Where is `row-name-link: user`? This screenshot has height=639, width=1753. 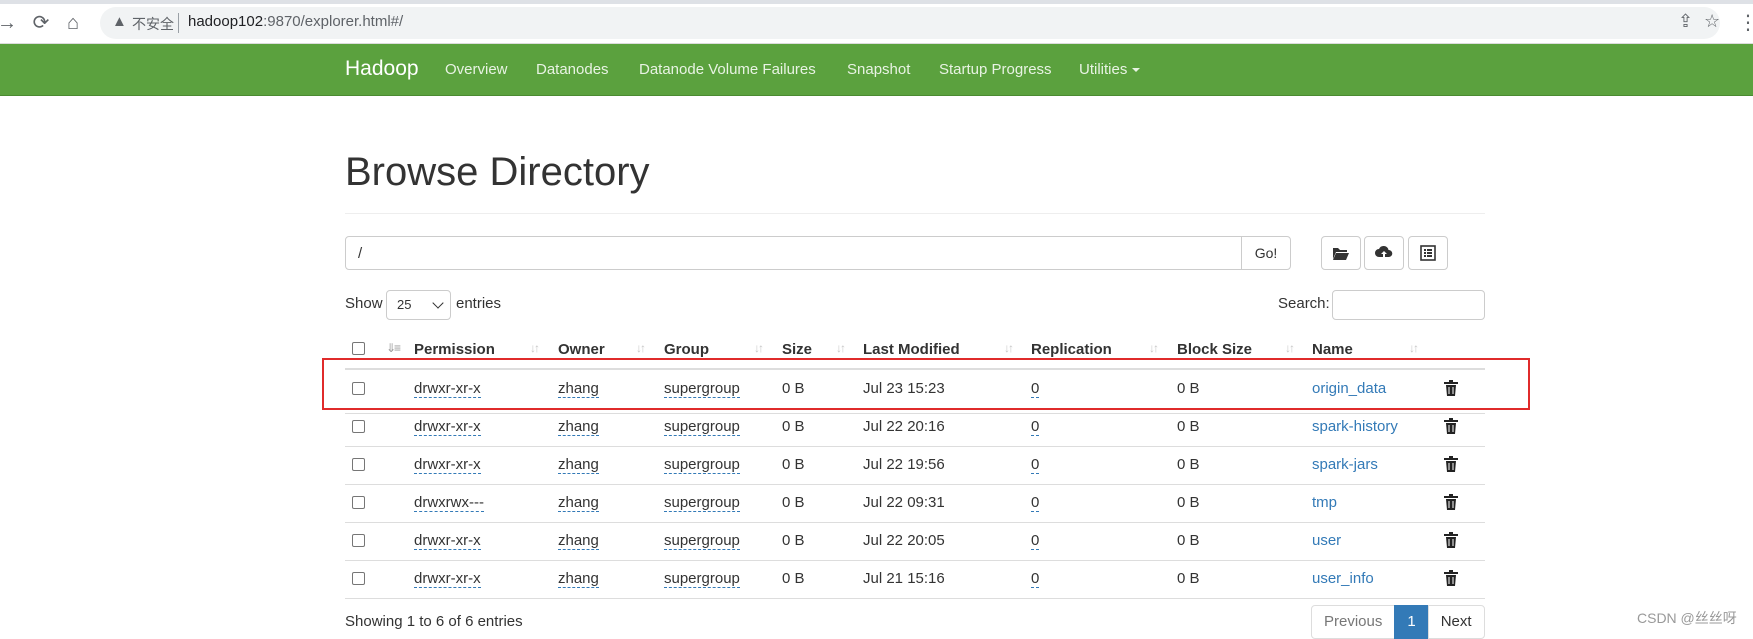 row-name-link: user is located at coordinates (1326, 540).